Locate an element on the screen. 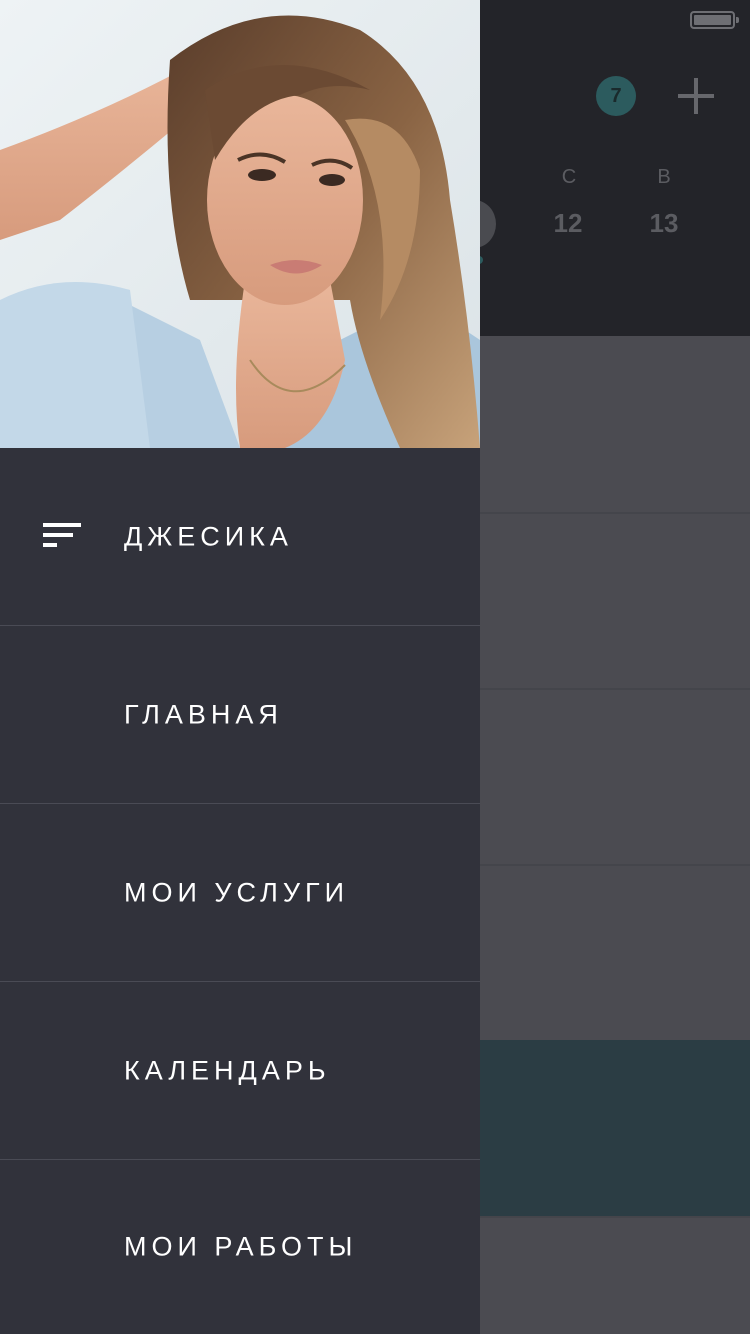 The height and width of the screenshot is (1334, 750). background-list-row-active is located at coordinates (615, 1128).